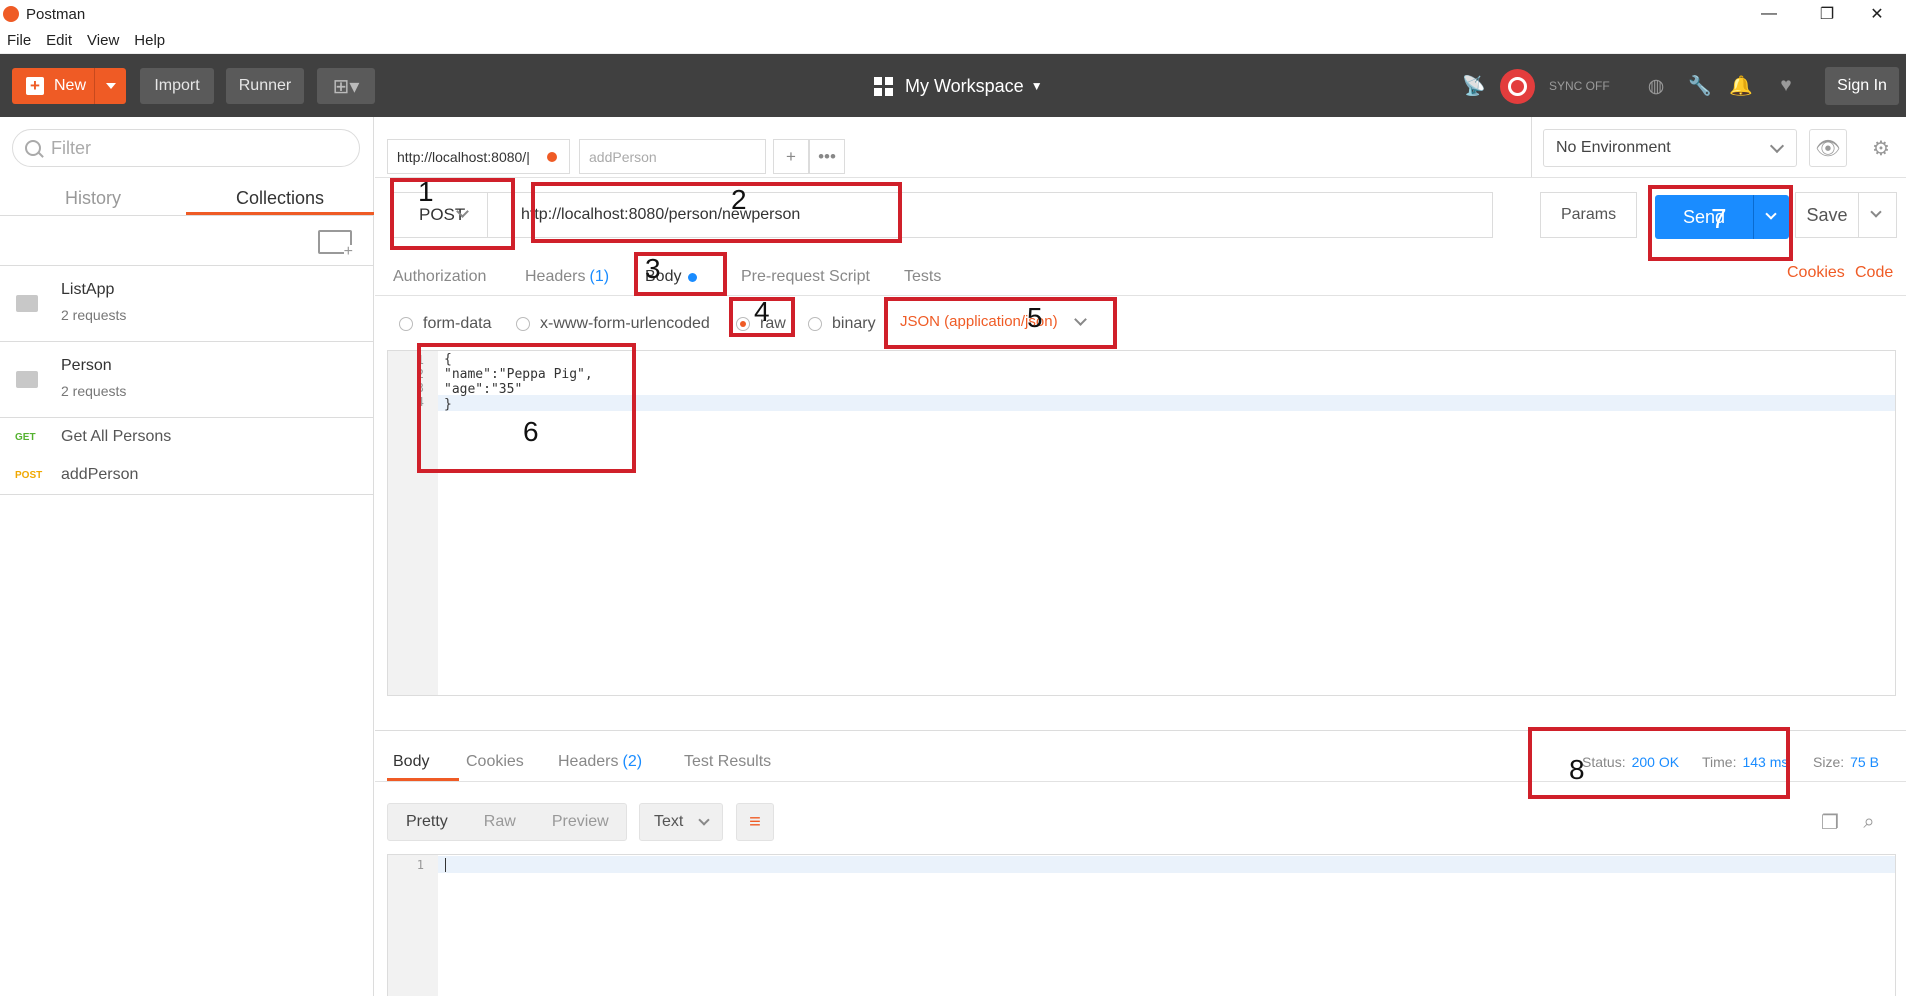  Describe the element at coordinates (1874, 273) in the screenshot. I see `code-link: Code` at that location.